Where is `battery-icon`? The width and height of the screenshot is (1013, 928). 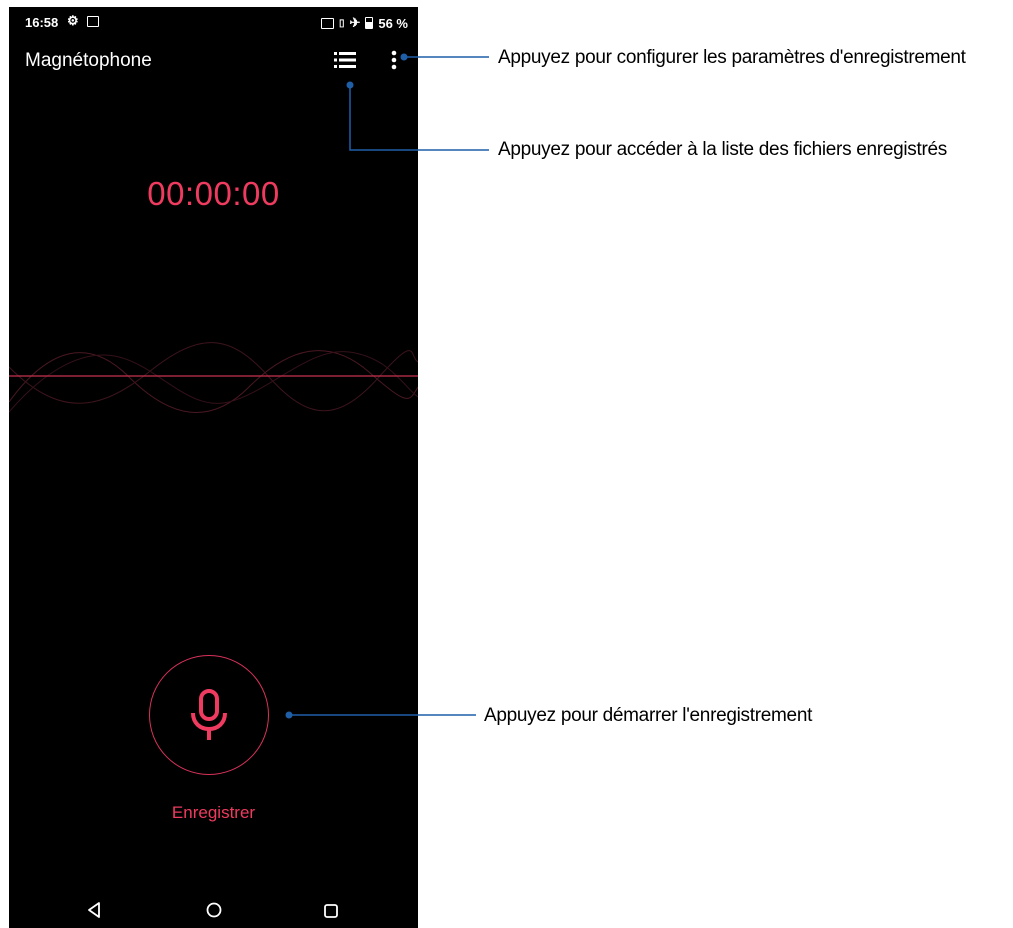
battery-icon is located at coordinates (369, 23).